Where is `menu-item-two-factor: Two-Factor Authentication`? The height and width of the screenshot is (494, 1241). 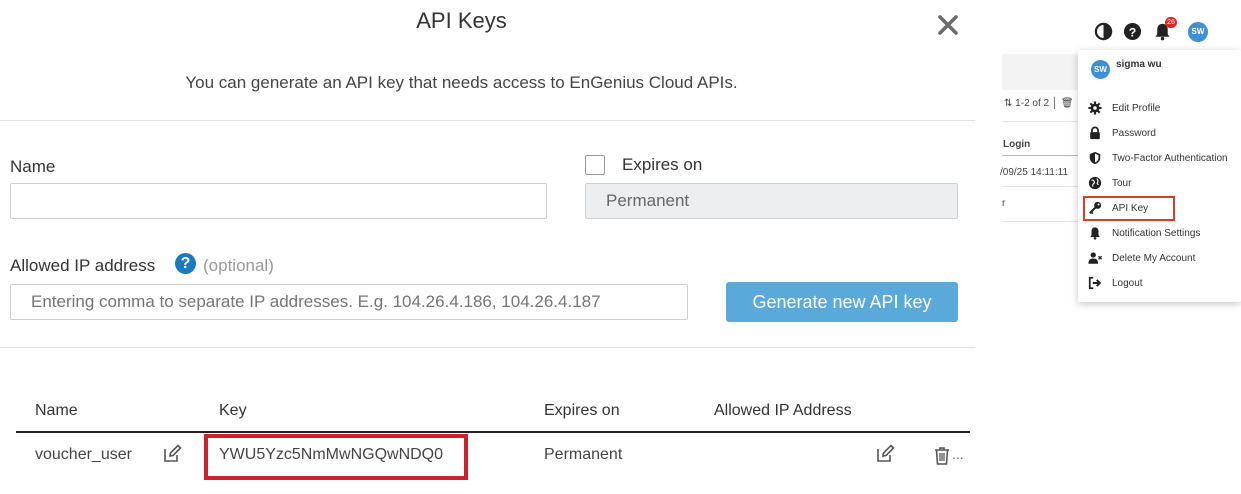
menu-item-two-factor: Two-Factor Authentication is located at coordinates (1162, 158).